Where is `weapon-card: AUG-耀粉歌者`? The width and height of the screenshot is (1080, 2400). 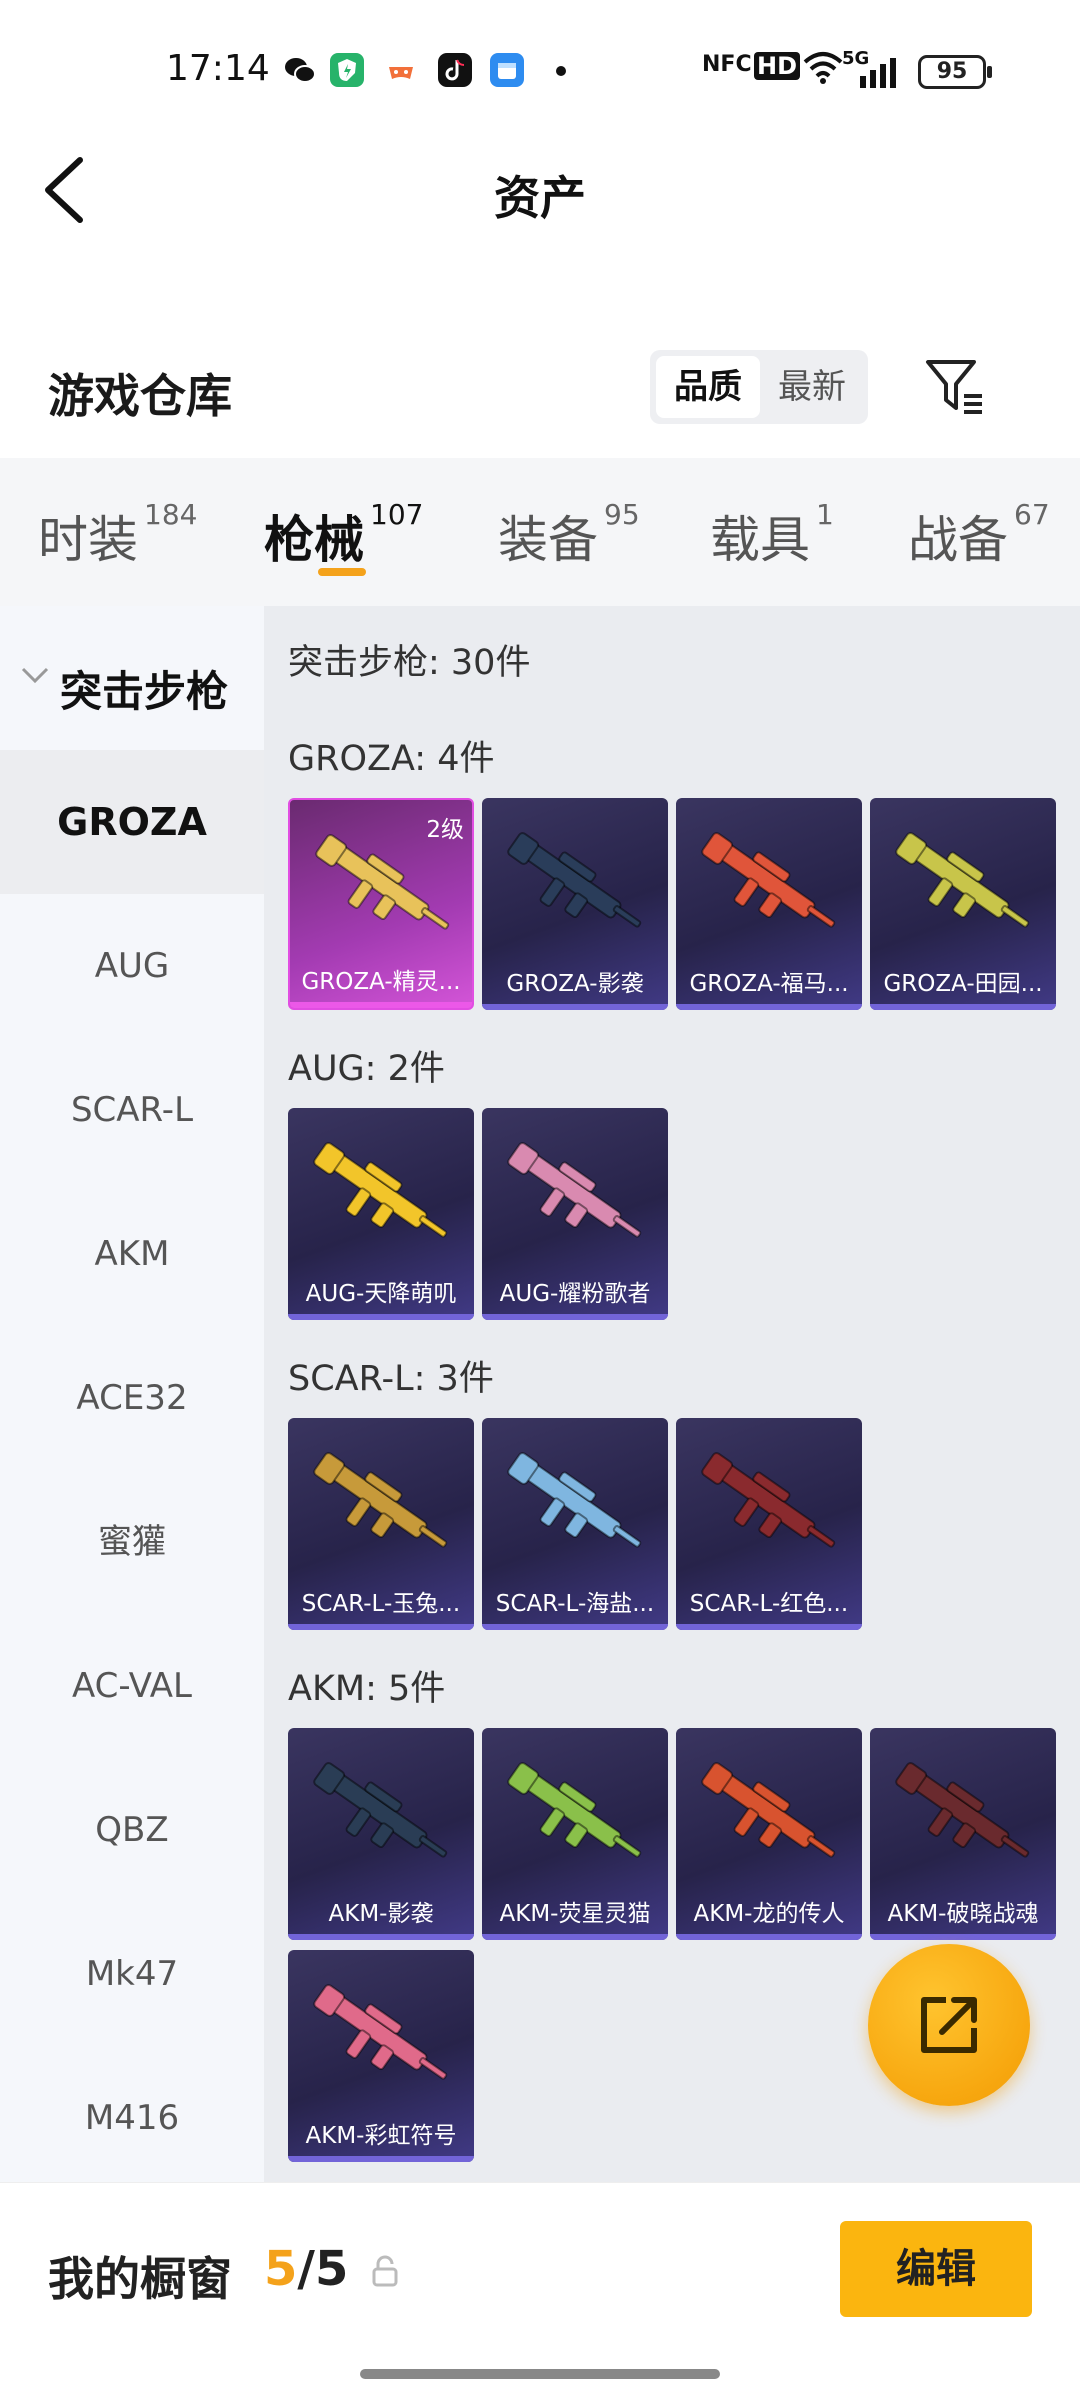 weapon-card: AUG-耀粉歌者 is located at coordinates (575, 1214).